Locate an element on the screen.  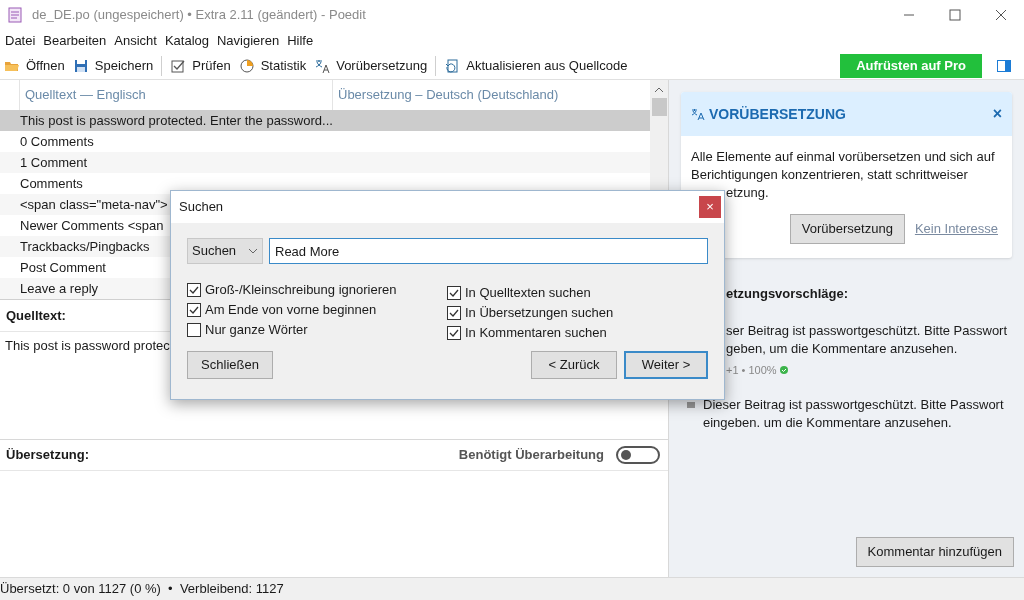
scroll-up-icon is located at coordinates (659, 90).